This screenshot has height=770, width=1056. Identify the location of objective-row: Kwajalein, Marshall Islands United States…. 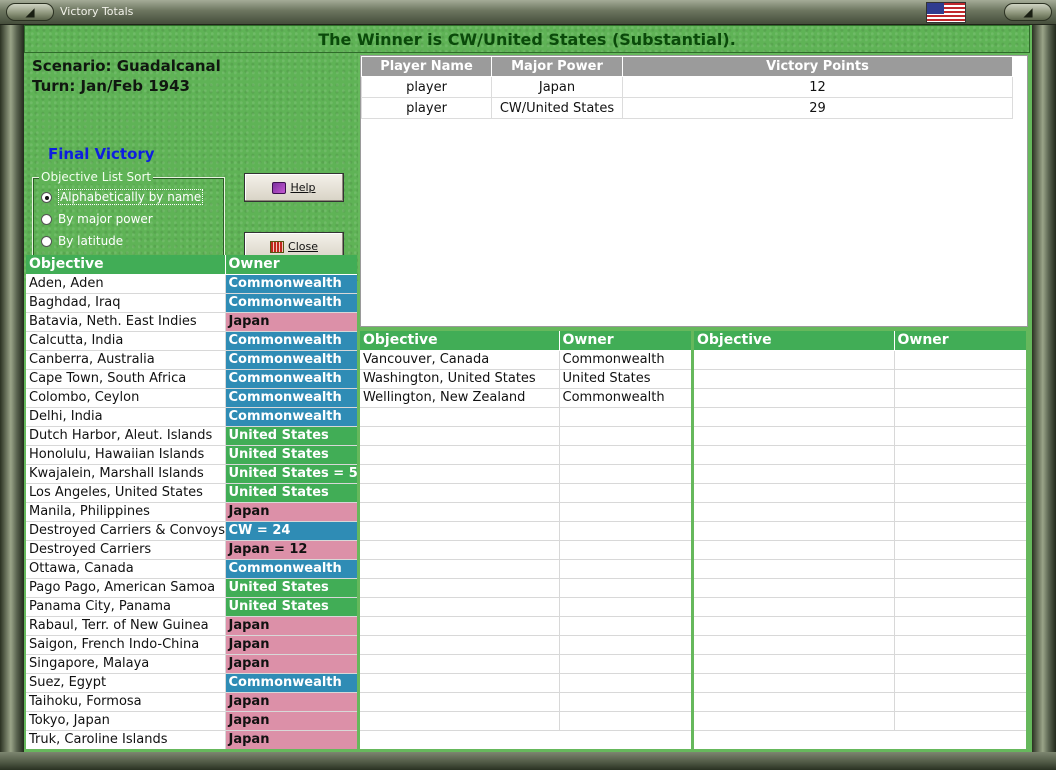
(191, 474).